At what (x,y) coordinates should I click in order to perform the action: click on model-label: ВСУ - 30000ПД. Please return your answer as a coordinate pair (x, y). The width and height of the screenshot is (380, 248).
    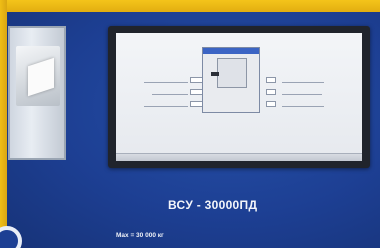
    Looking at the image, I should click on (213, 205).